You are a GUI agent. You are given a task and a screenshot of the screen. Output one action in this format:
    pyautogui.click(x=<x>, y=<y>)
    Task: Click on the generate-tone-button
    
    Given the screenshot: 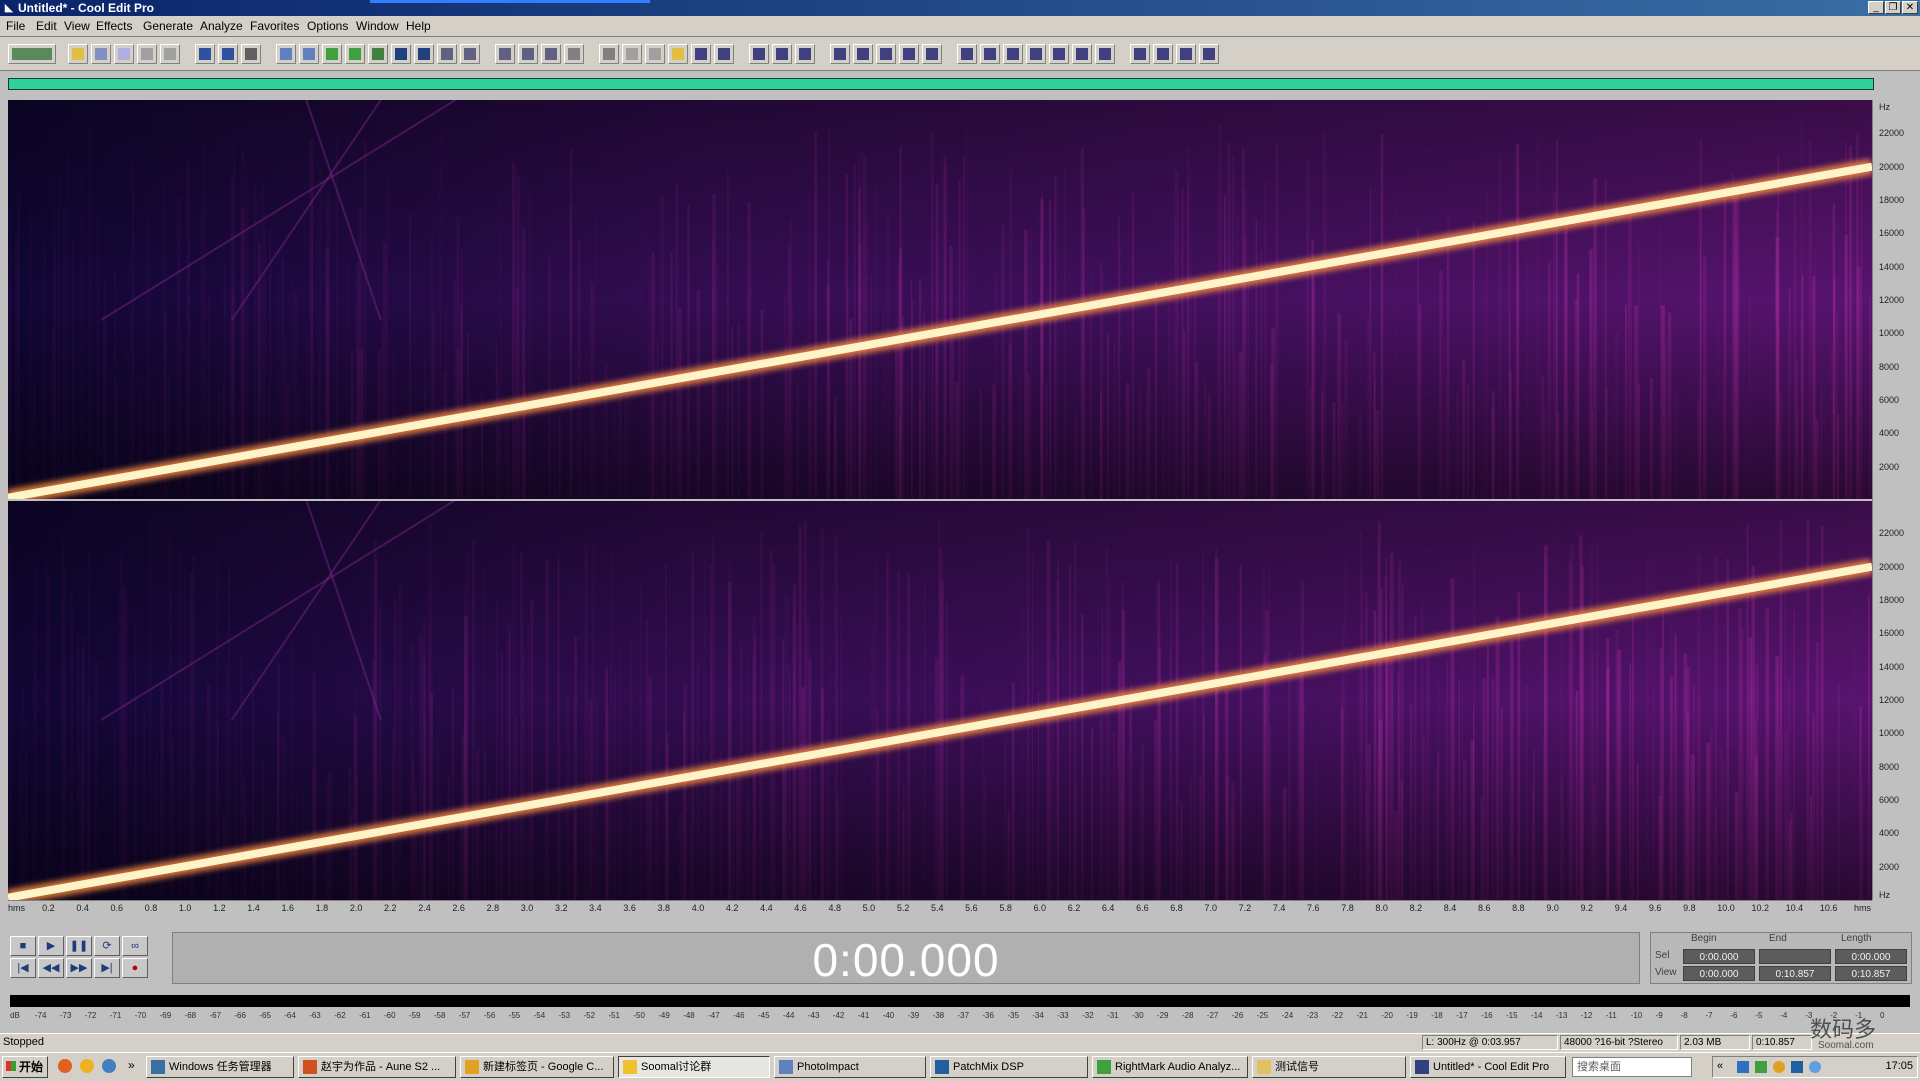 What is the action you would take?
    pyautogui.click(x=1059, y=54)
    